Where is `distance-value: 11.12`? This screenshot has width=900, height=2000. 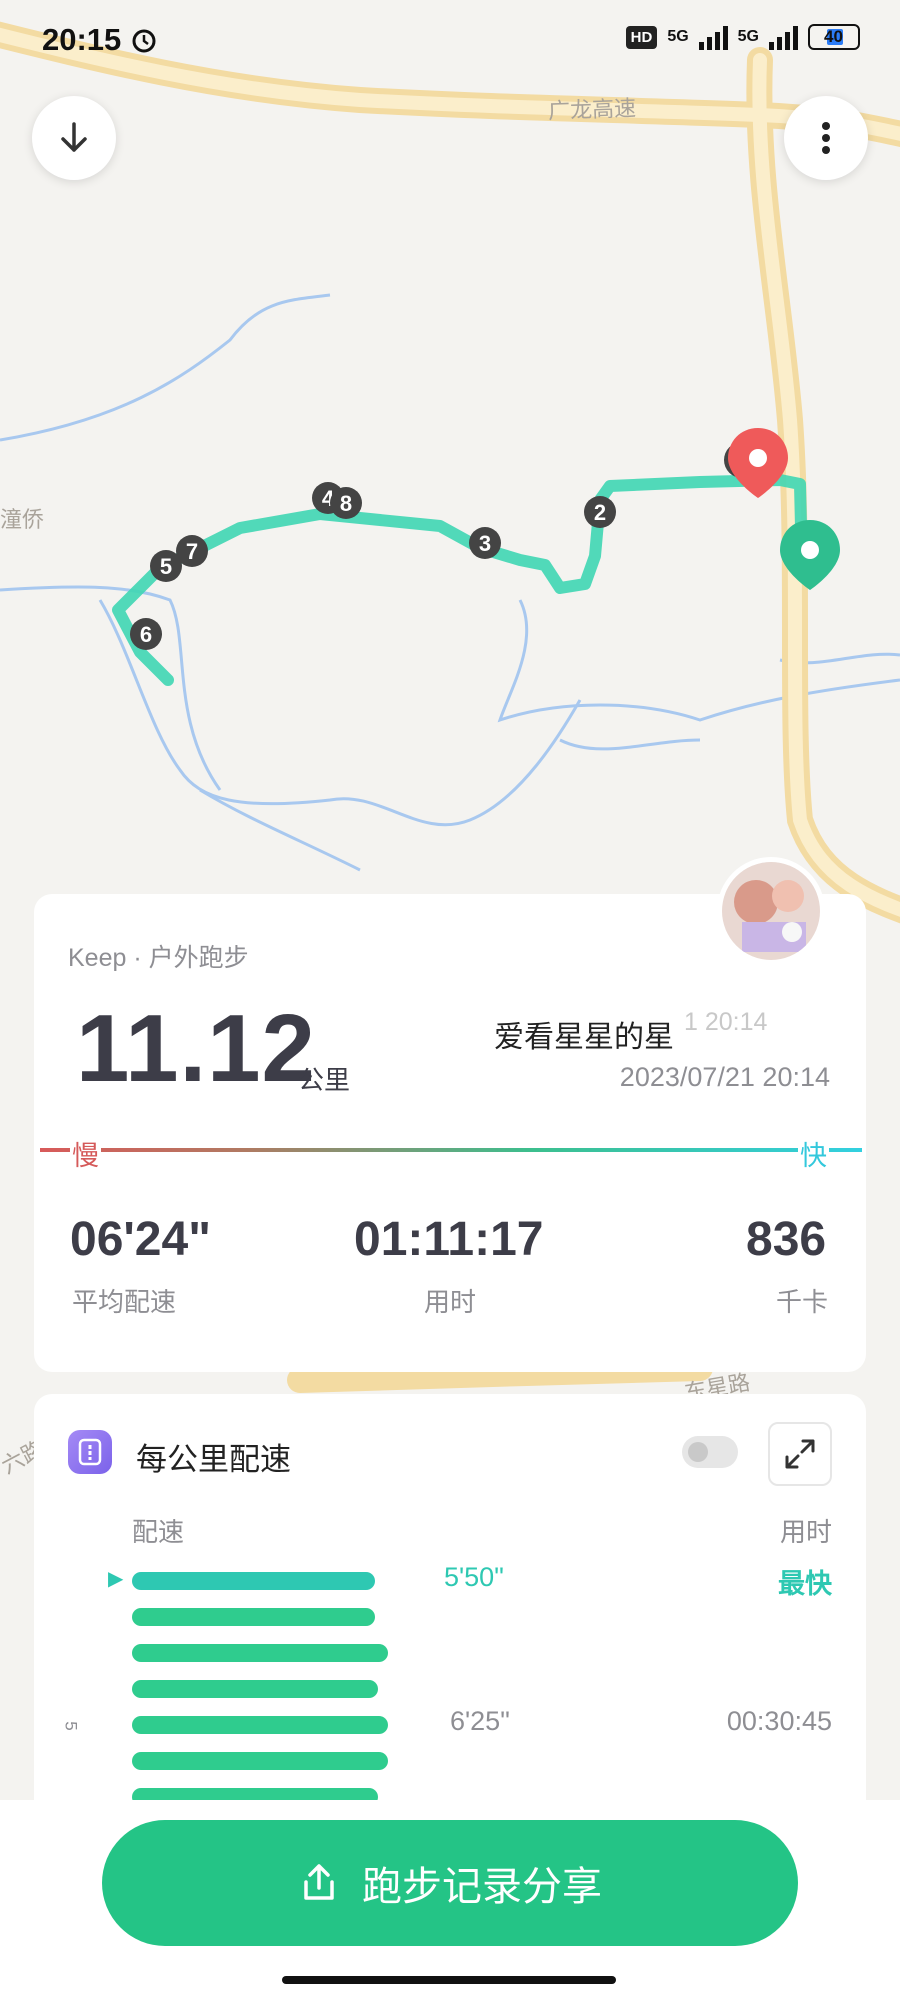
distance-value: 11.12 is located at coordinates (196, 1048).